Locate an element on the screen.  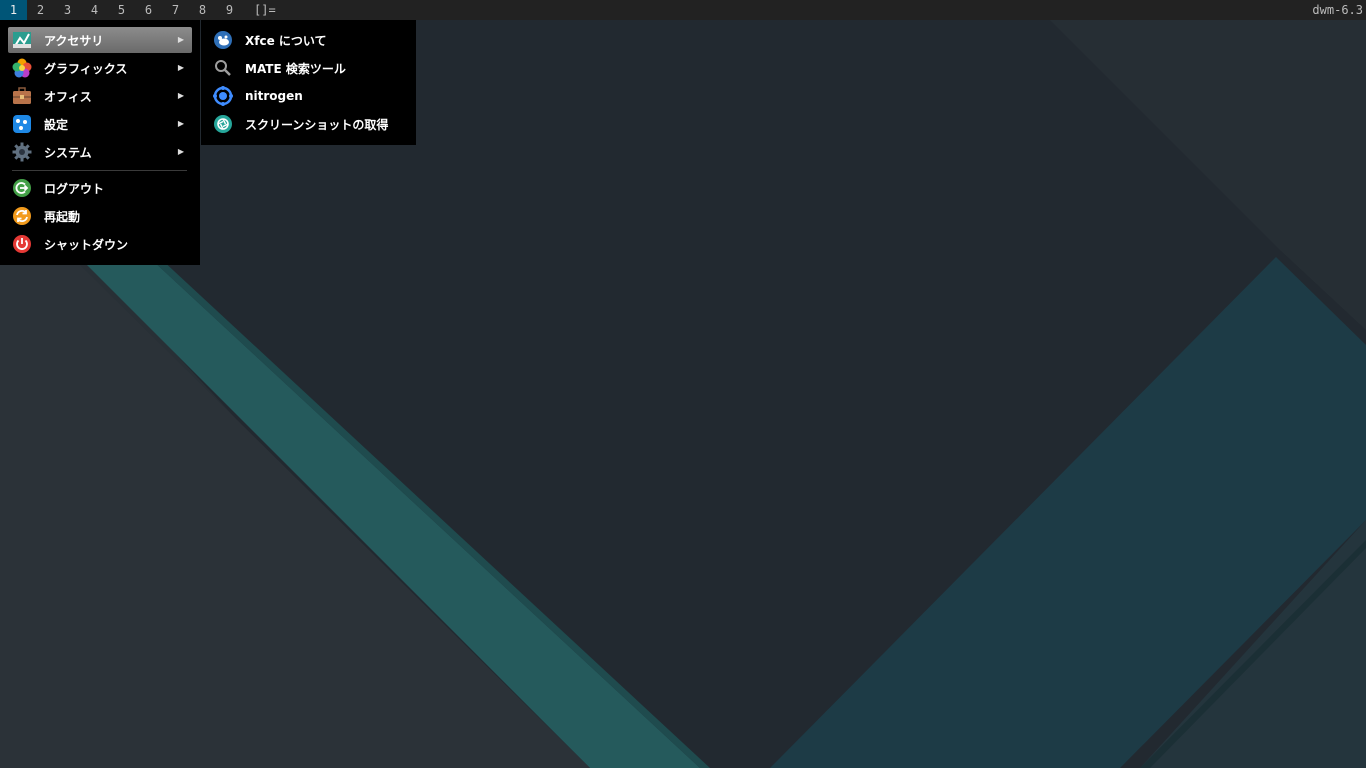
submenu-item-about-xfce: Xfce について is located at coordinates (308, 40).